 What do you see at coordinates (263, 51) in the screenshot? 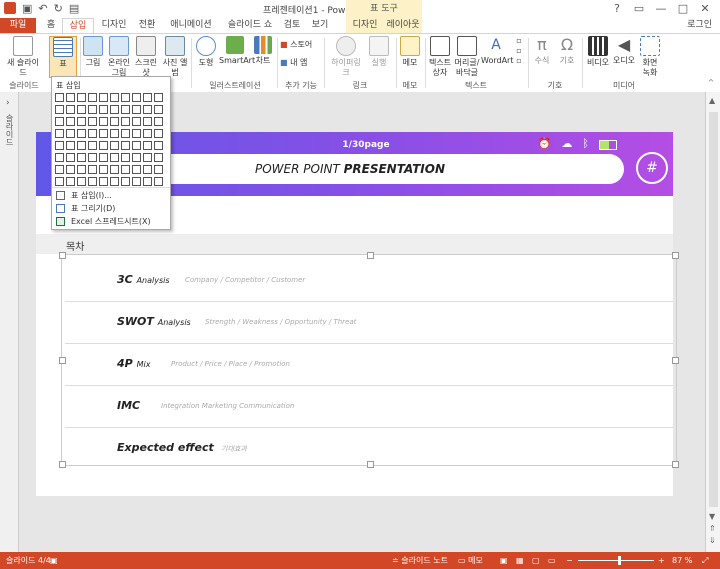
I see `chart-button: 차트` at bounding box center [263, 51].